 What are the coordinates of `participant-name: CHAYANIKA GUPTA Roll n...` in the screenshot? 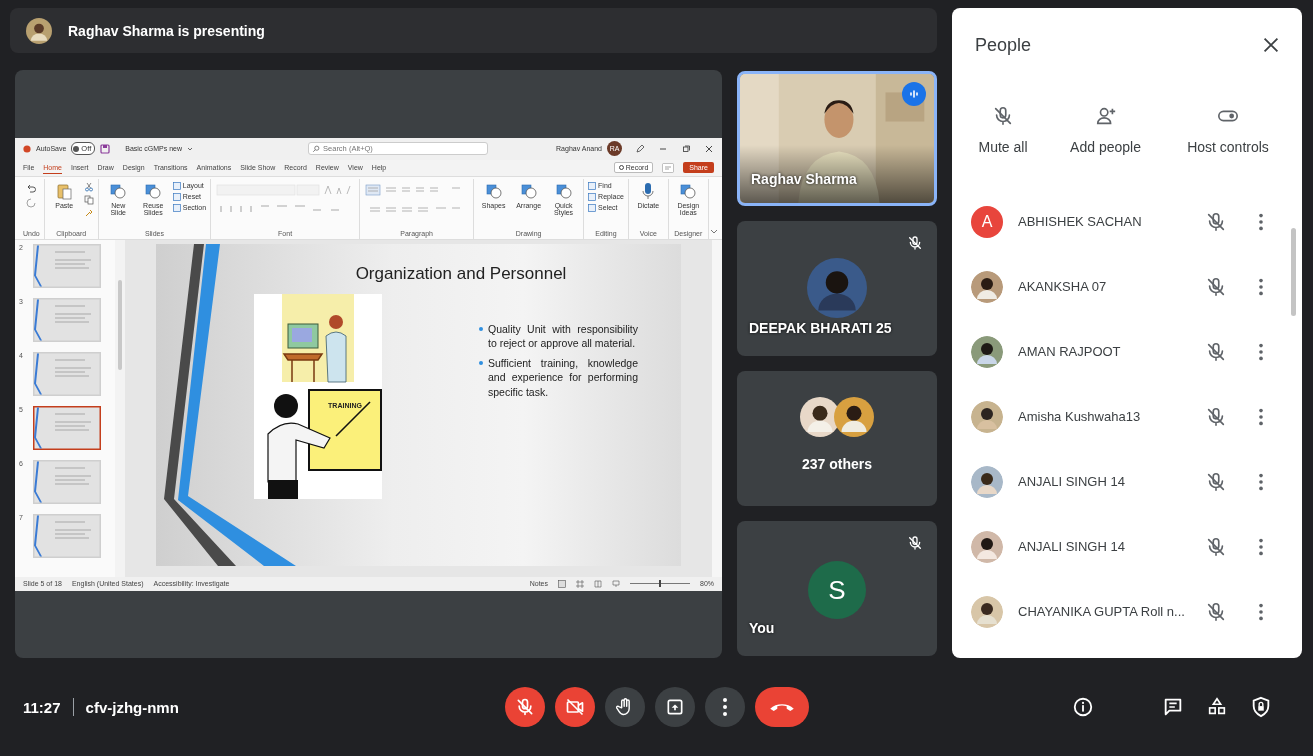 It's located at (1102, 611).